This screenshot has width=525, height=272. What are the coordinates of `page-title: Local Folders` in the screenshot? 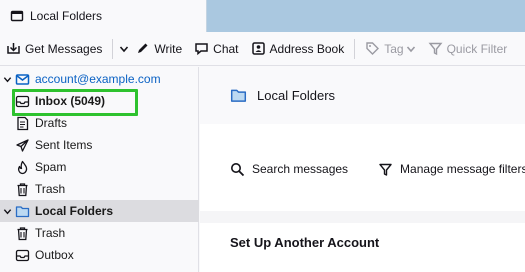 It's located at (296, 95).